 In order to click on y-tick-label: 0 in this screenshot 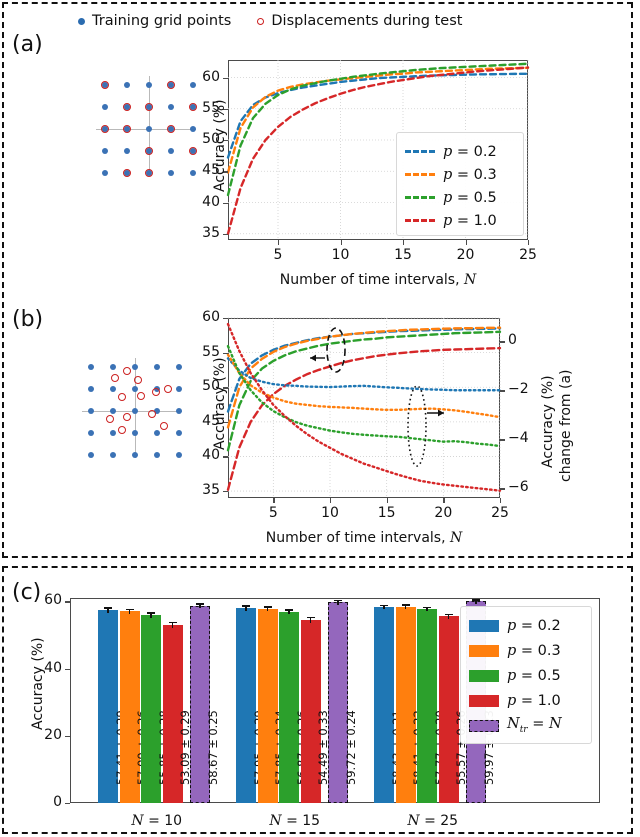, I will do `click(57, 802)`.